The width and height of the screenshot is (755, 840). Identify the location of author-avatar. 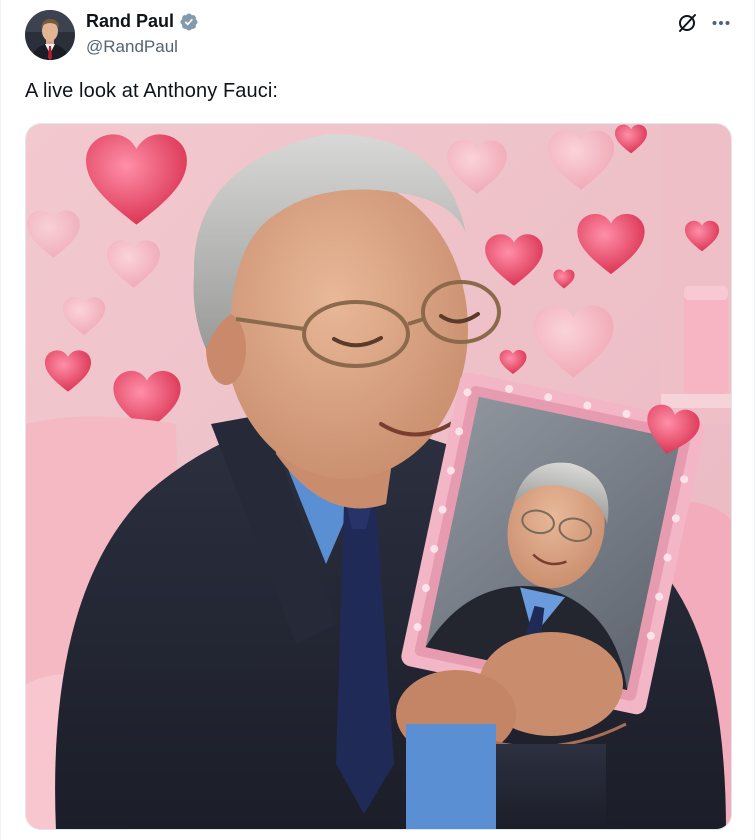
(50, 35).